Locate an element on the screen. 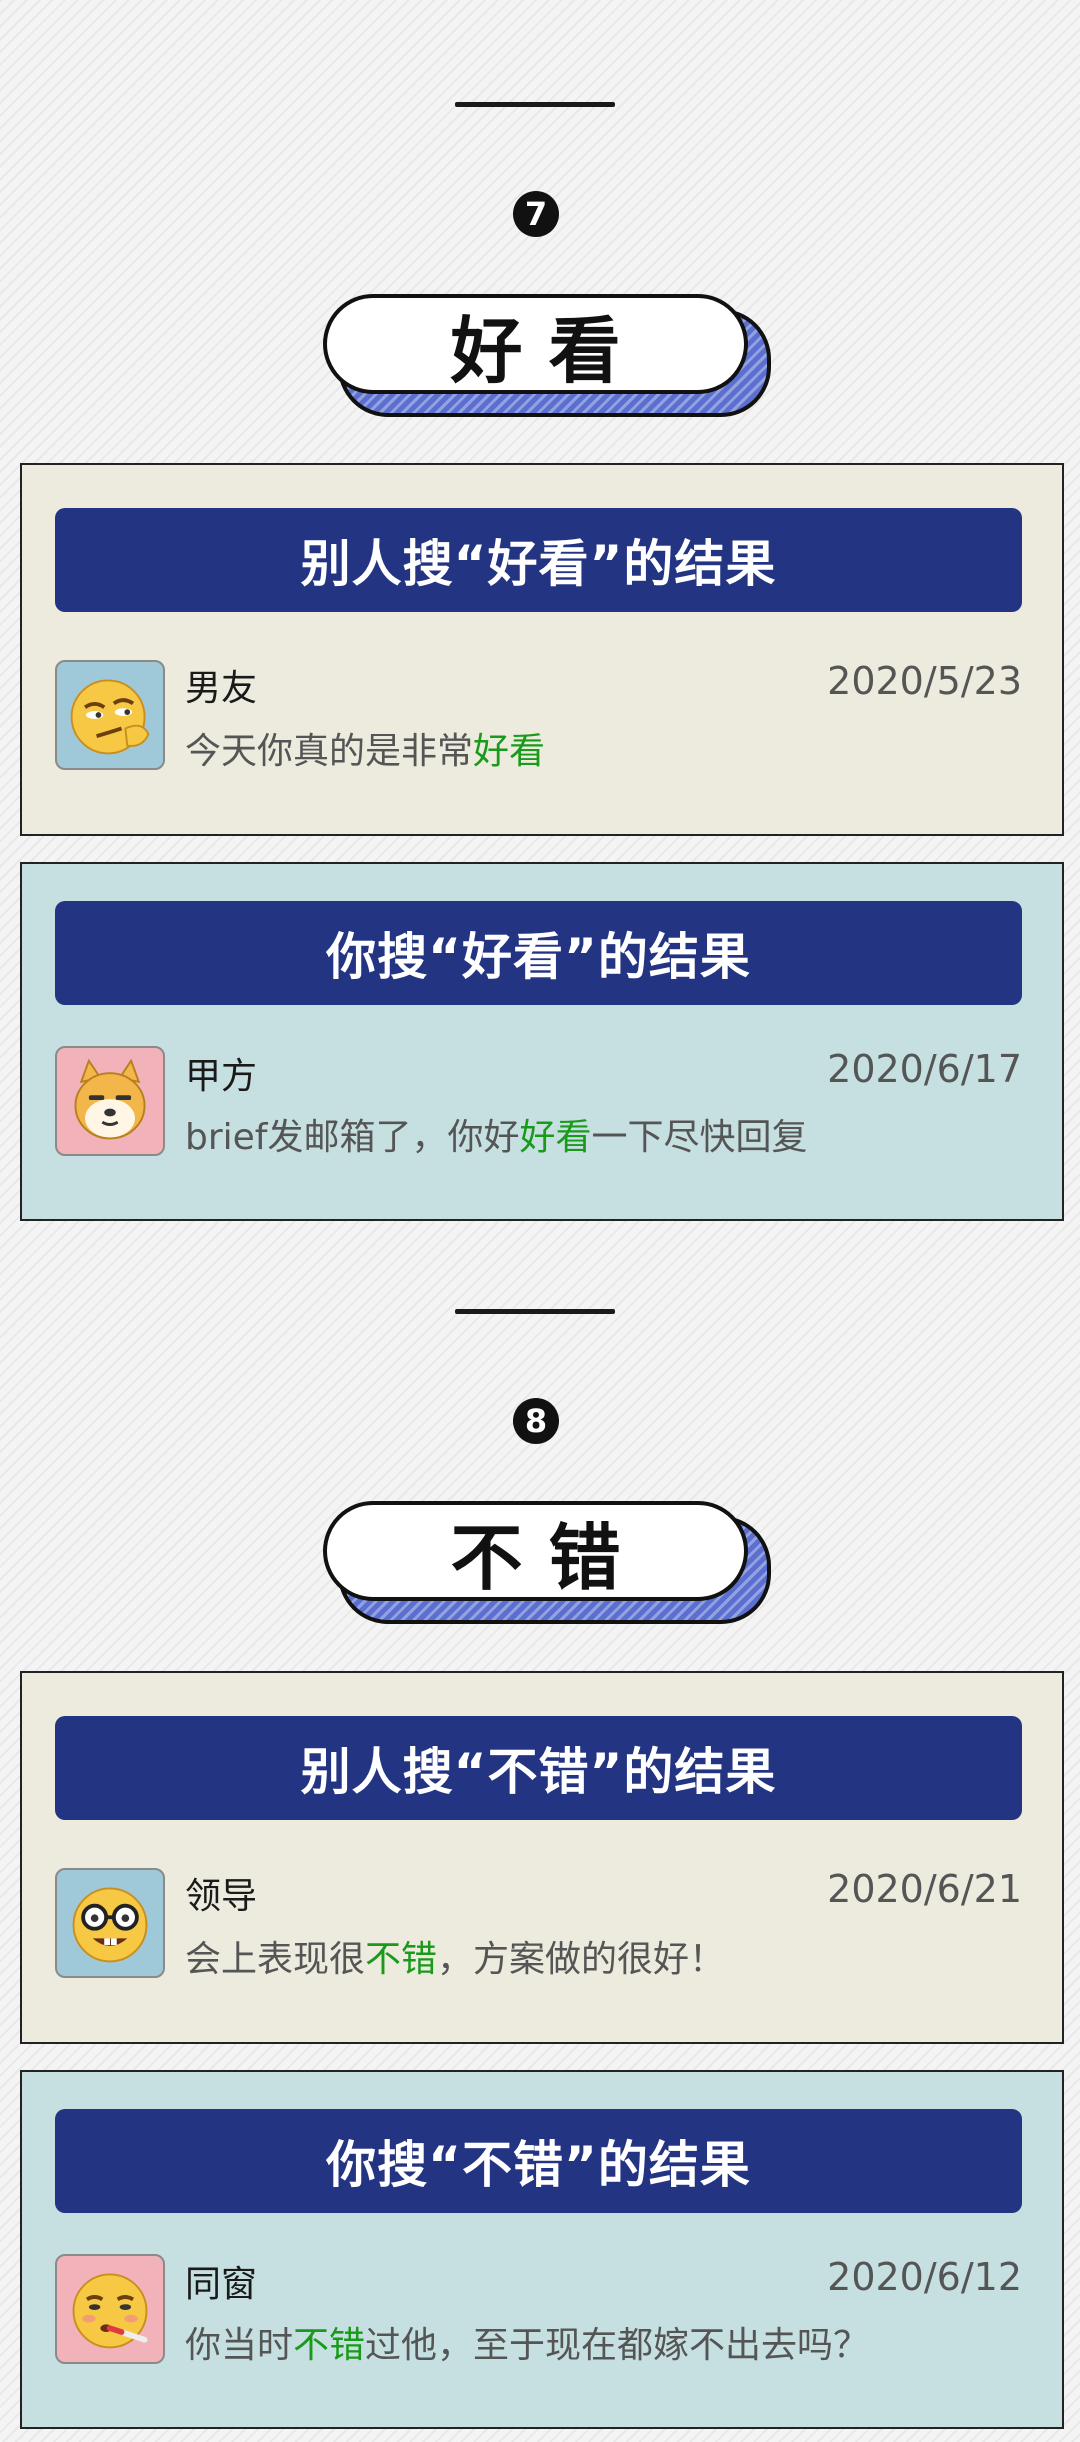 The image size is (1080, 2442). section-number-badge: 8 is located at coordinates (536, 1421).